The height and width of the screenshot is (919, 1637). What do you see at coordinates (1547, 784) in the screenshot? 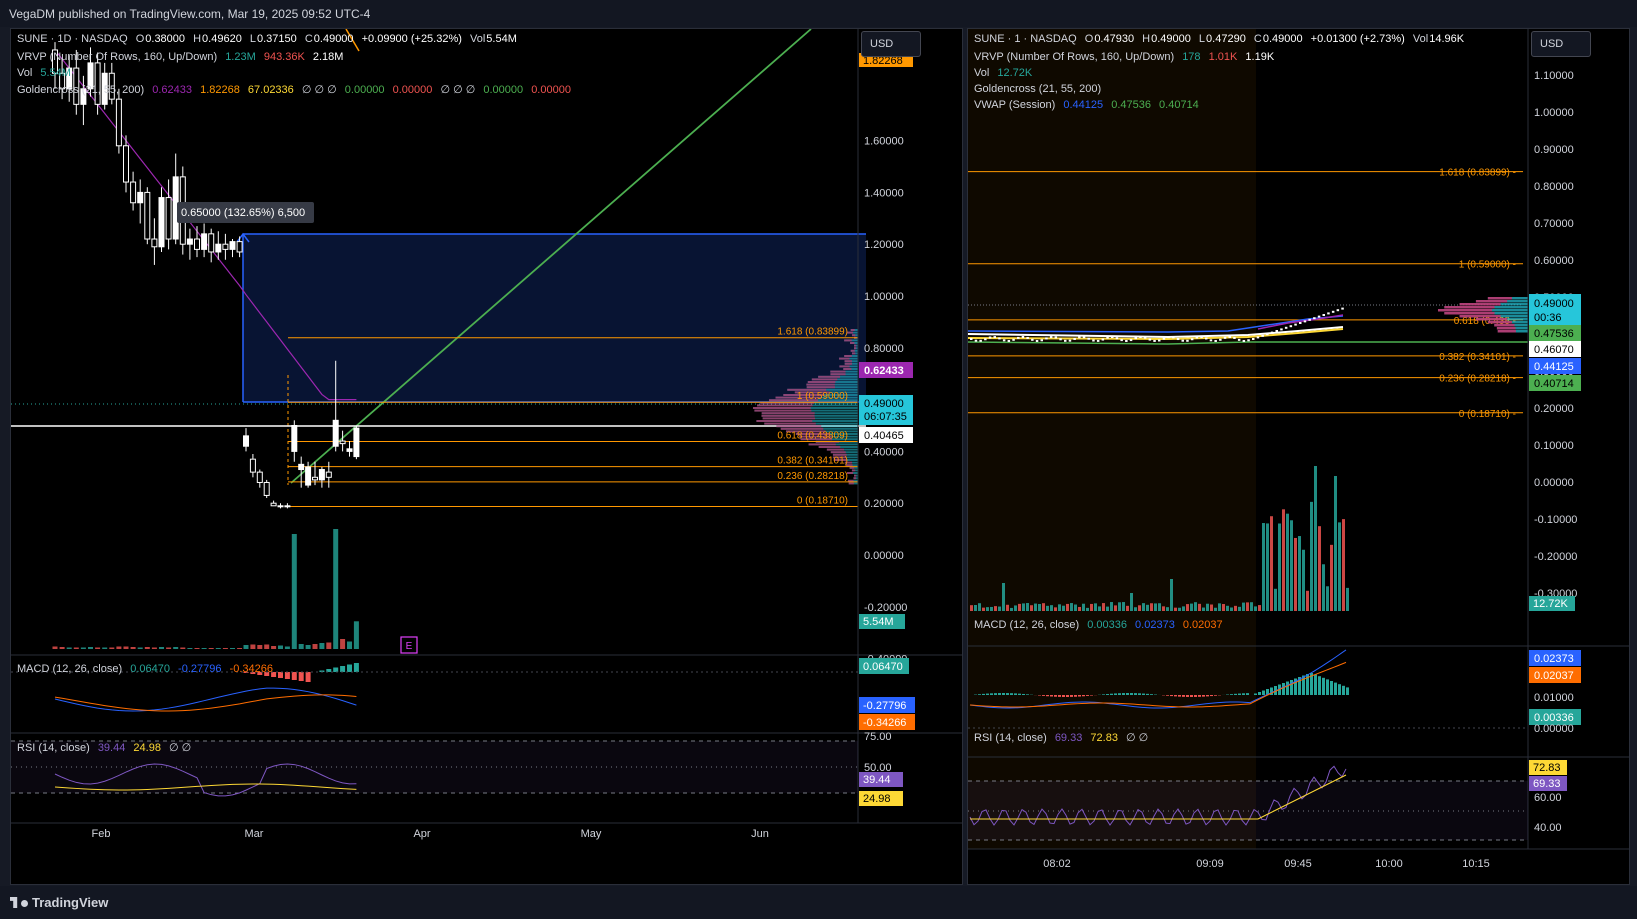
I see `rsi-badge: 69.33` at bounding box center [1547, 784].